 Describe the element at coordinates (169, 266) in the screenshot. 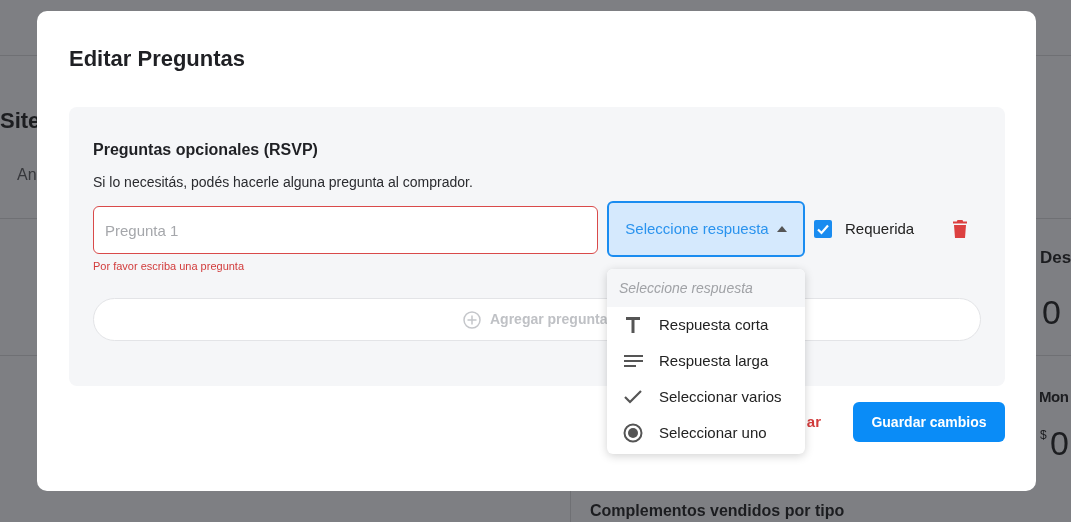

I see `error-message: Por favor escriba una pregunta` at that location.